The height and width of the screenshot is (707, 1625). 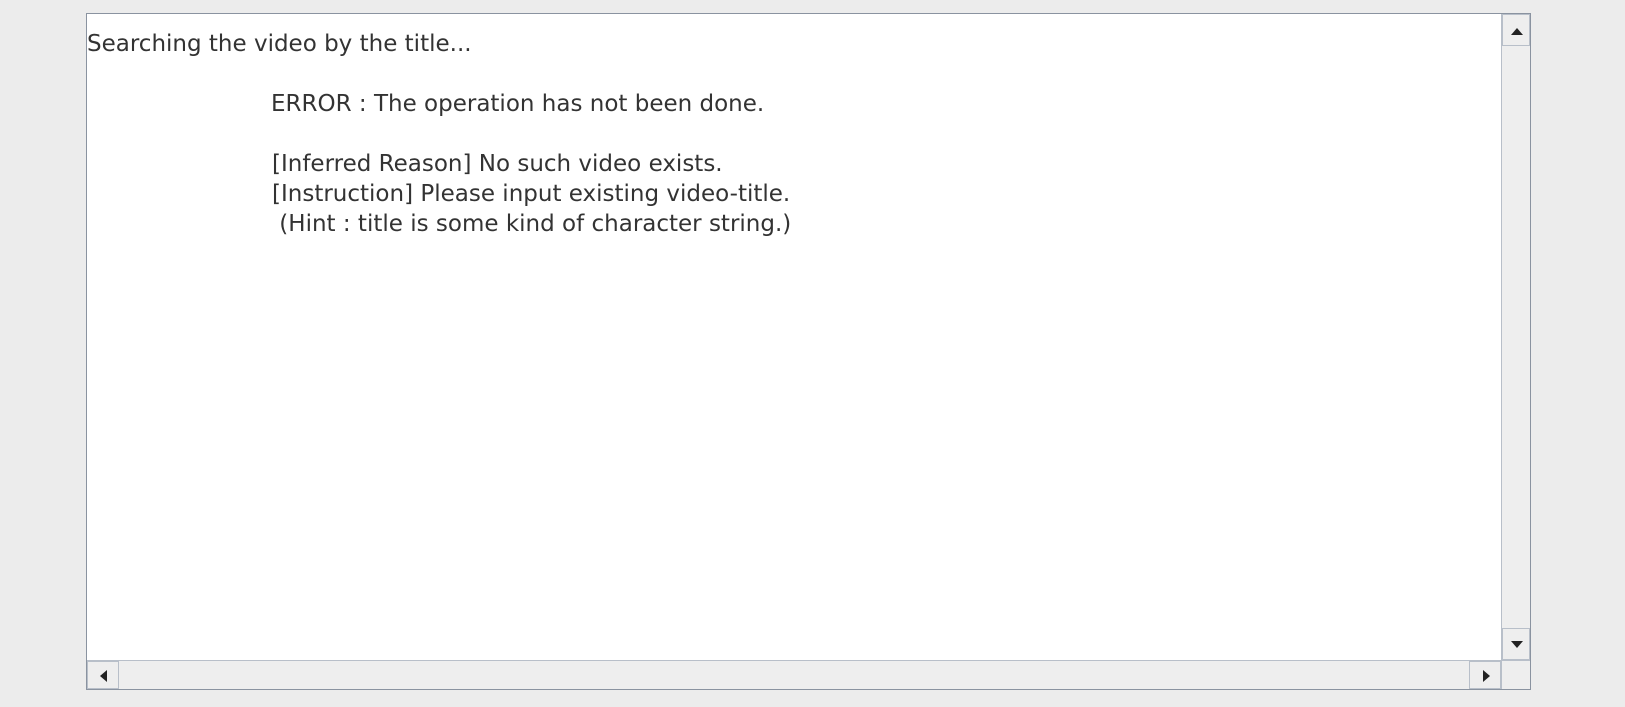 I want to click on scroll-left-button, so click(x=103, y=675).